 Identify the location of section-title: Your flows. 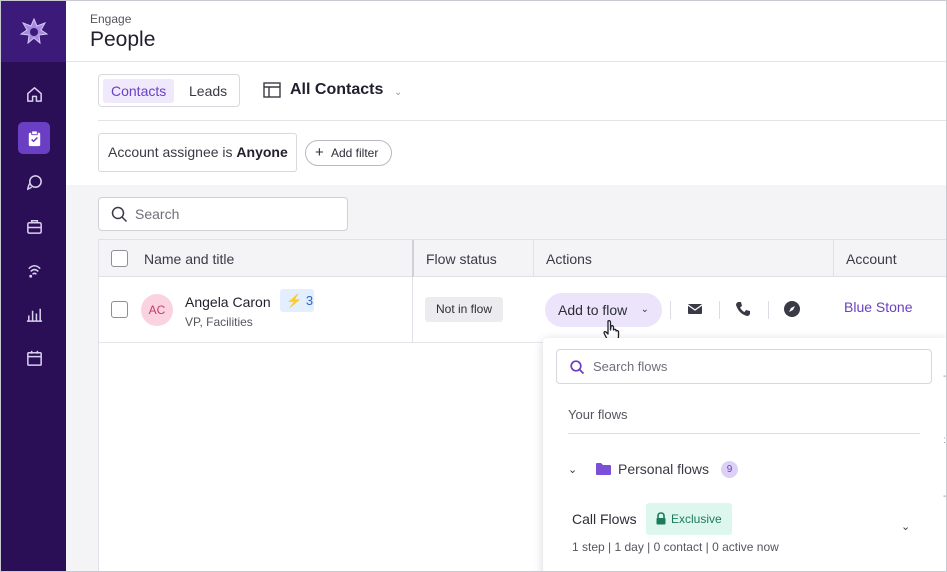
(598, 414).